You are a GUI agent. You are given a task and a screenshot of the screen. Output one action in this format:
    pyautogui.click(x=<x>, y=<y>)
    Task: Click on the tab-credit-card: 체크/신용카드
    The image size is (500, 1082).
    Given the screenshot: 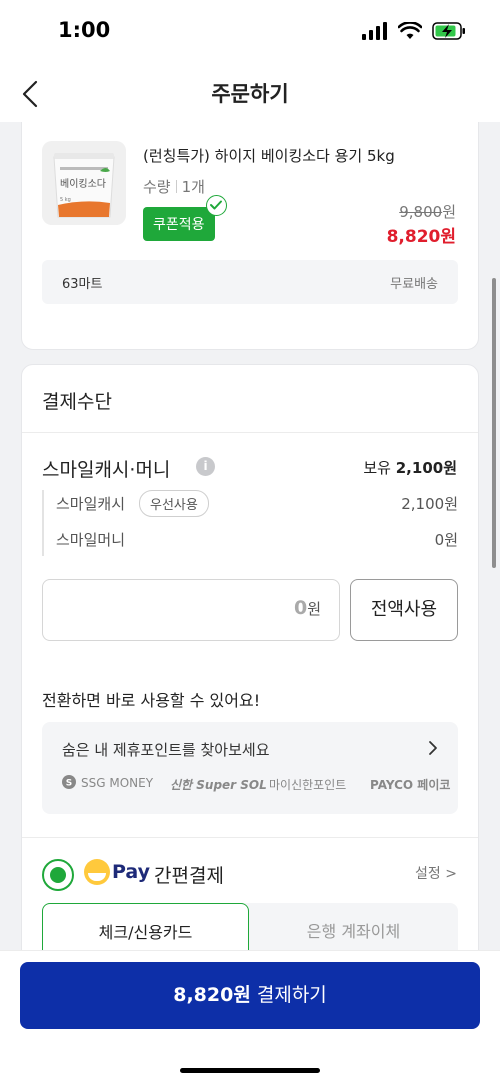 What is the action you would take?
    pyautogui.click(x=145, y=928)
    